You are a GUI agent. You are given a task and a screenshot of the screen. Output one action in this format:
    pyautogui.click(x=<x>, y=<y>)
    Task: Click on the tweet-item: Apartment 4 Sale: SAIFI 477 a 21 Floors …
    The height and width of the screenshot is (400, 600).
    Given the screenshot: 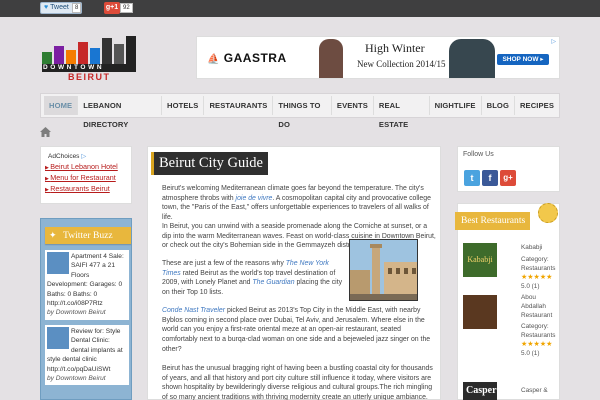 What is the action you would take?
    pyautogui.click(x=87, y=285)
    